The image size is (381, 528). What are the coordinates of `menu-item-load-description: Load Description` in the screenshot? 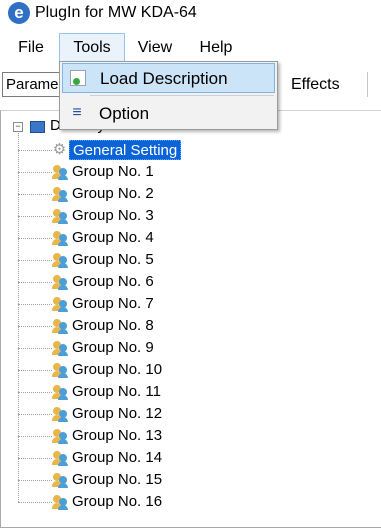 It's located at (168, 78).